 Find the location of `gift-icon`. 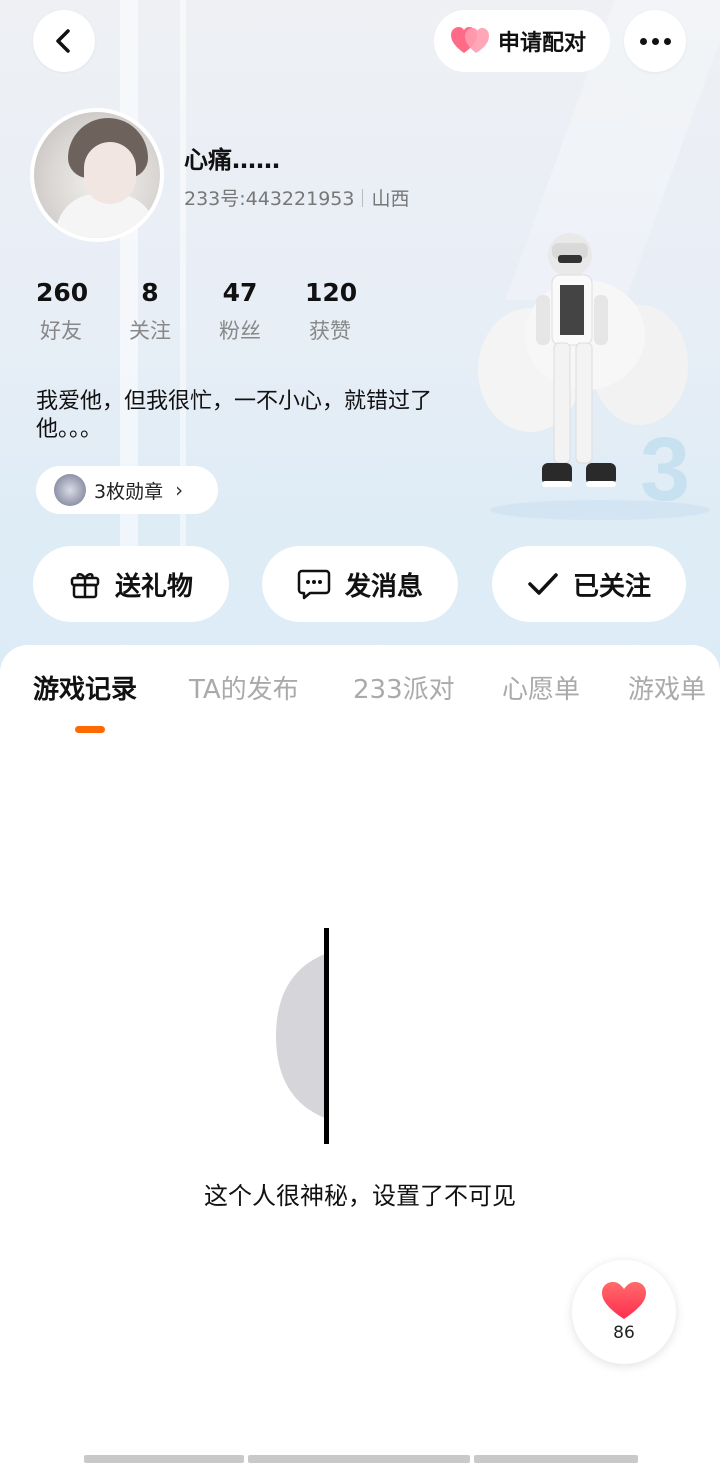

gift-icon is located at coordinates (85, 586).